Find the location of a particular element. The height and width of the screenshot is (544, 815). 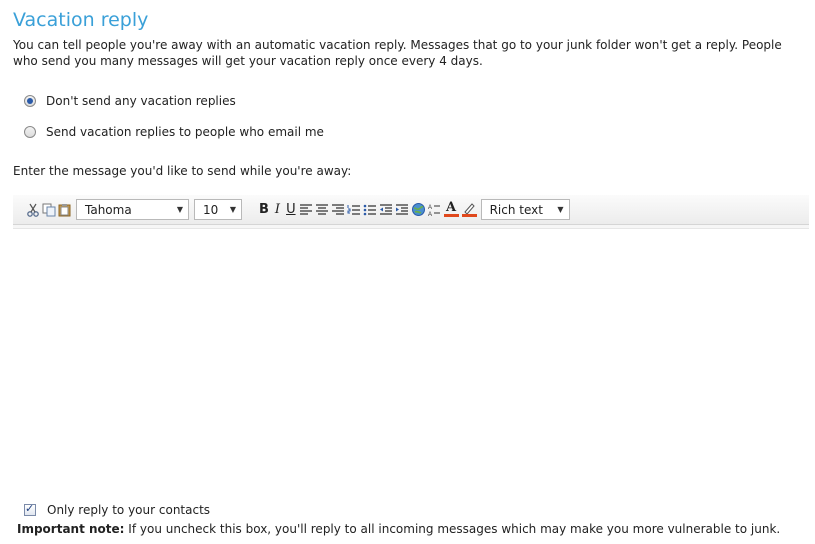

editor-toolbar: Tahoma ▼ 10 ▼ B I U A A A Rich text ▼ is located at coordinates (411, 210).